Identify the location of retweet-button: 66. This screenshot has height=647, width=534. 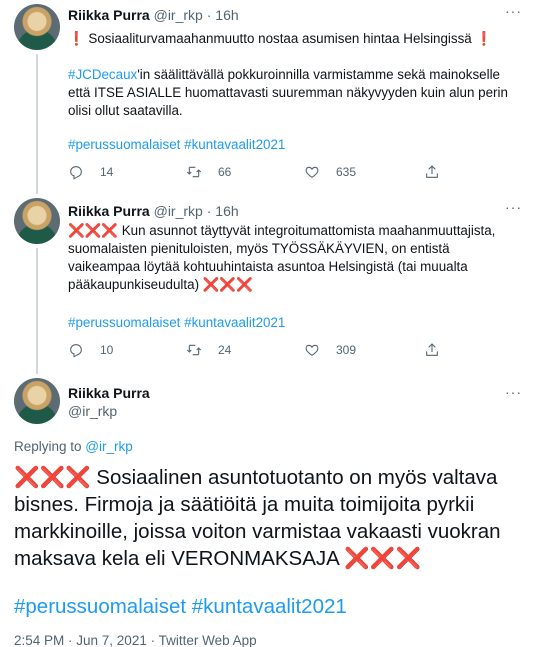
(208, 172).